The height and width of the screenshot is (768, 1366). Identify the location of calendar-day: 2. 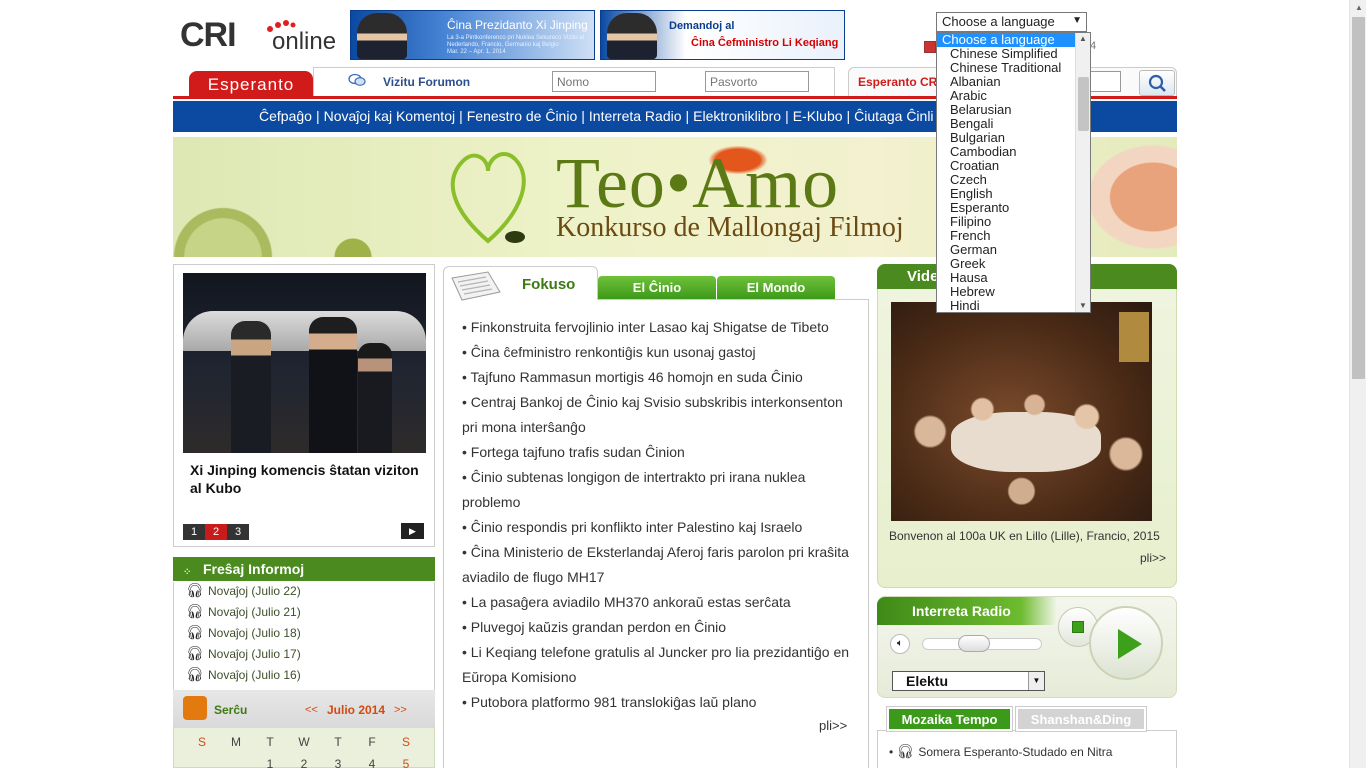
(304, 762).